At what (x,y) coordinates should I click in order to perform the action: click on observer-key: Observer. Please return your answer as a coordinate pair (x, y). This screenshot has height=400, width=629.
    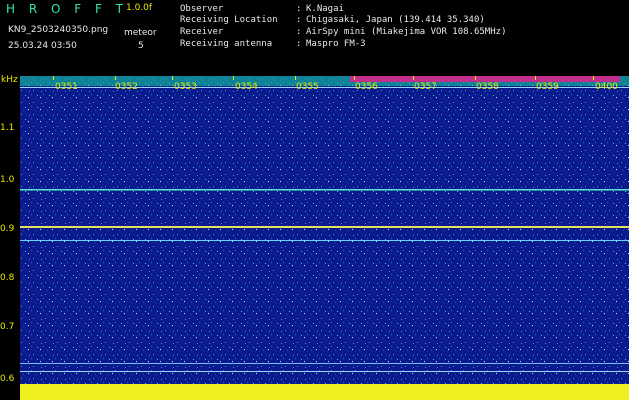
    Looking at the image, I should click on (202, 9).